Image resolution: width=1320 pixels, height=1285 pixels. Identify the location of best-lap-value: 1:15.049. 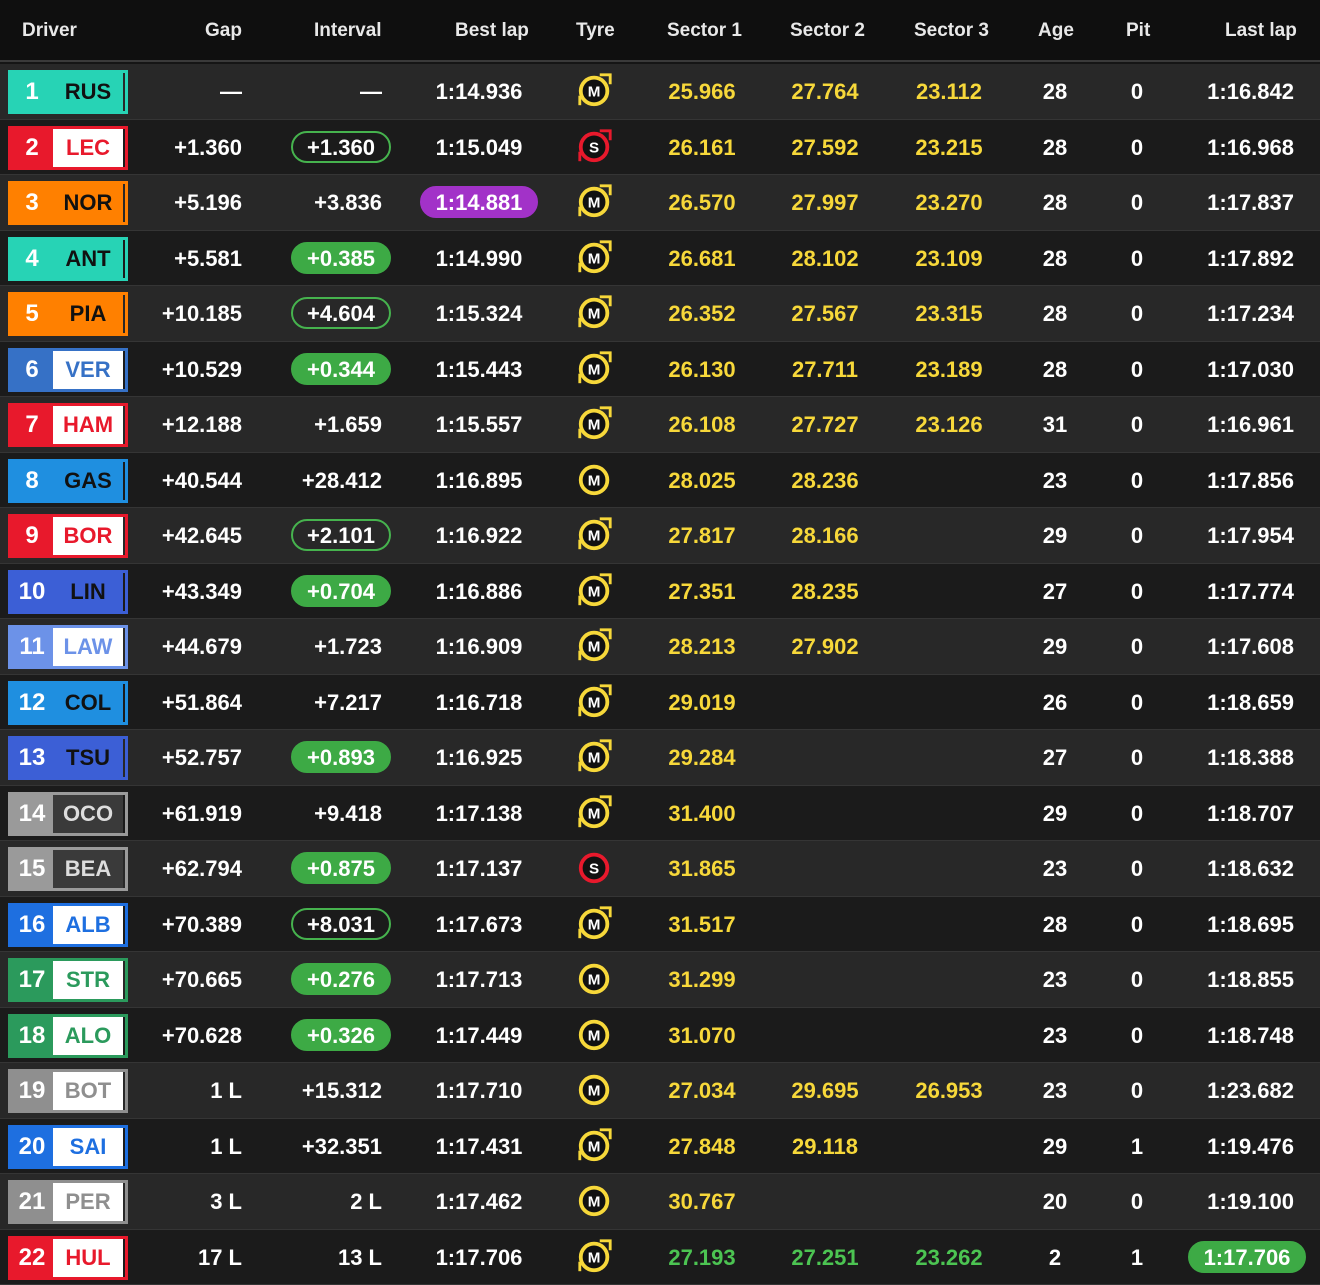
(479, 147).